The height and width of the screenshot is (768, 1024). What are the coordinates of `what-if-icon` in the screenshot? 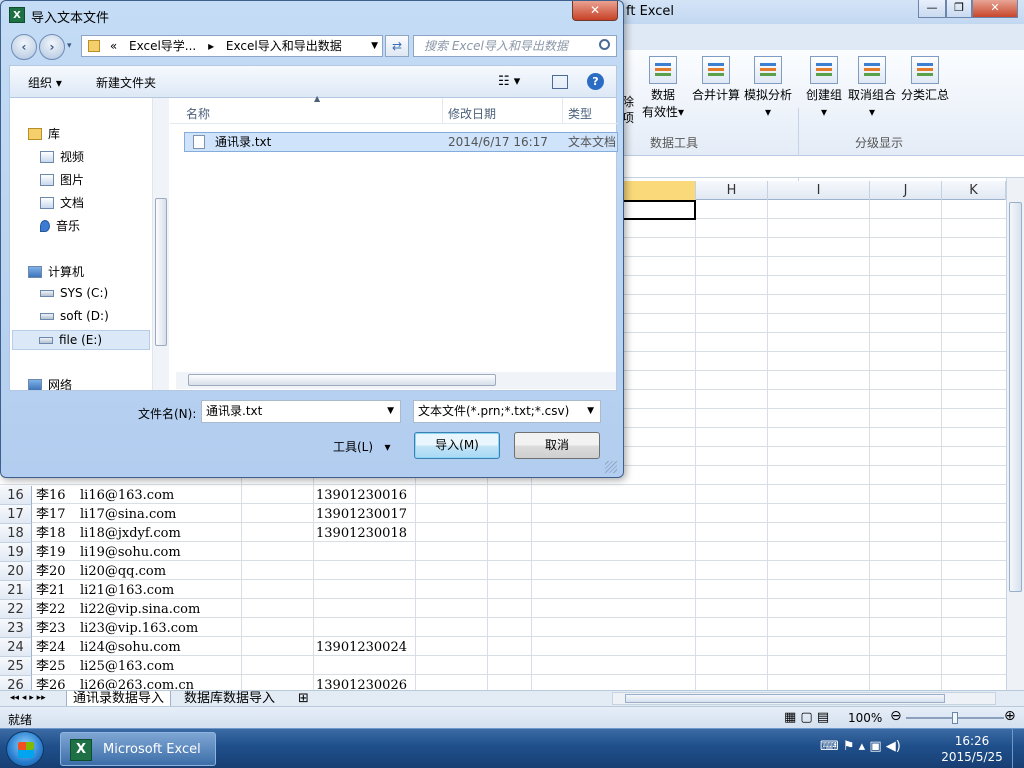 It's located at (768, 70).